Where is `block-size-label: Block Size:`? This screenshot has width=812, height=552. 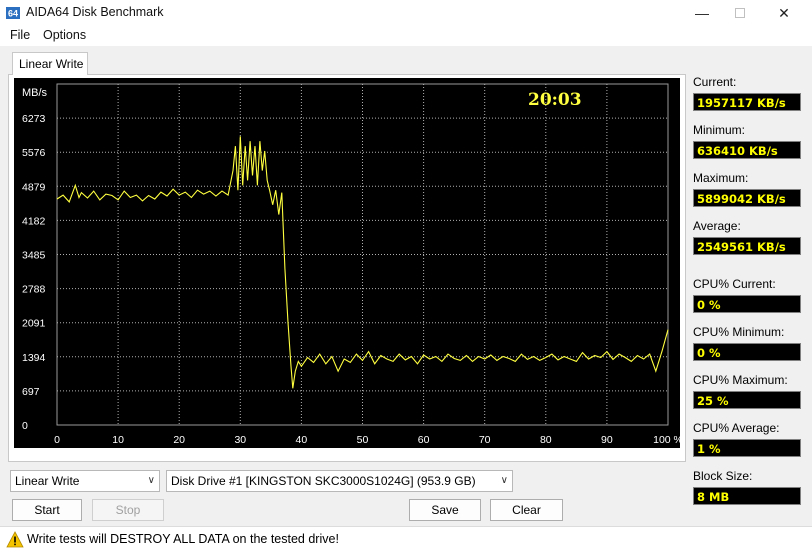 block-size-label: Block Size: is located at coordinates (723, 476).